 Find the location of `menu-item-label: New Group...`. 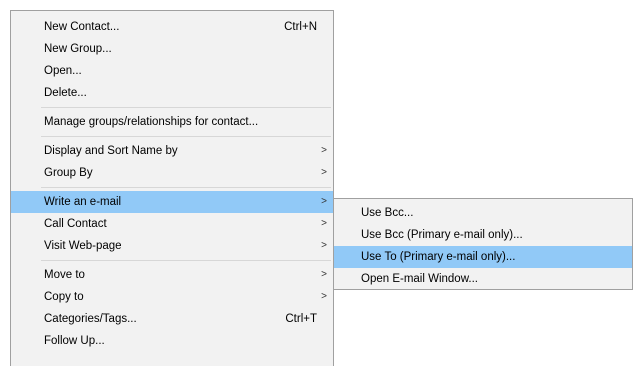

menu-item-label: New Group... is located at coordinates (78, 49).